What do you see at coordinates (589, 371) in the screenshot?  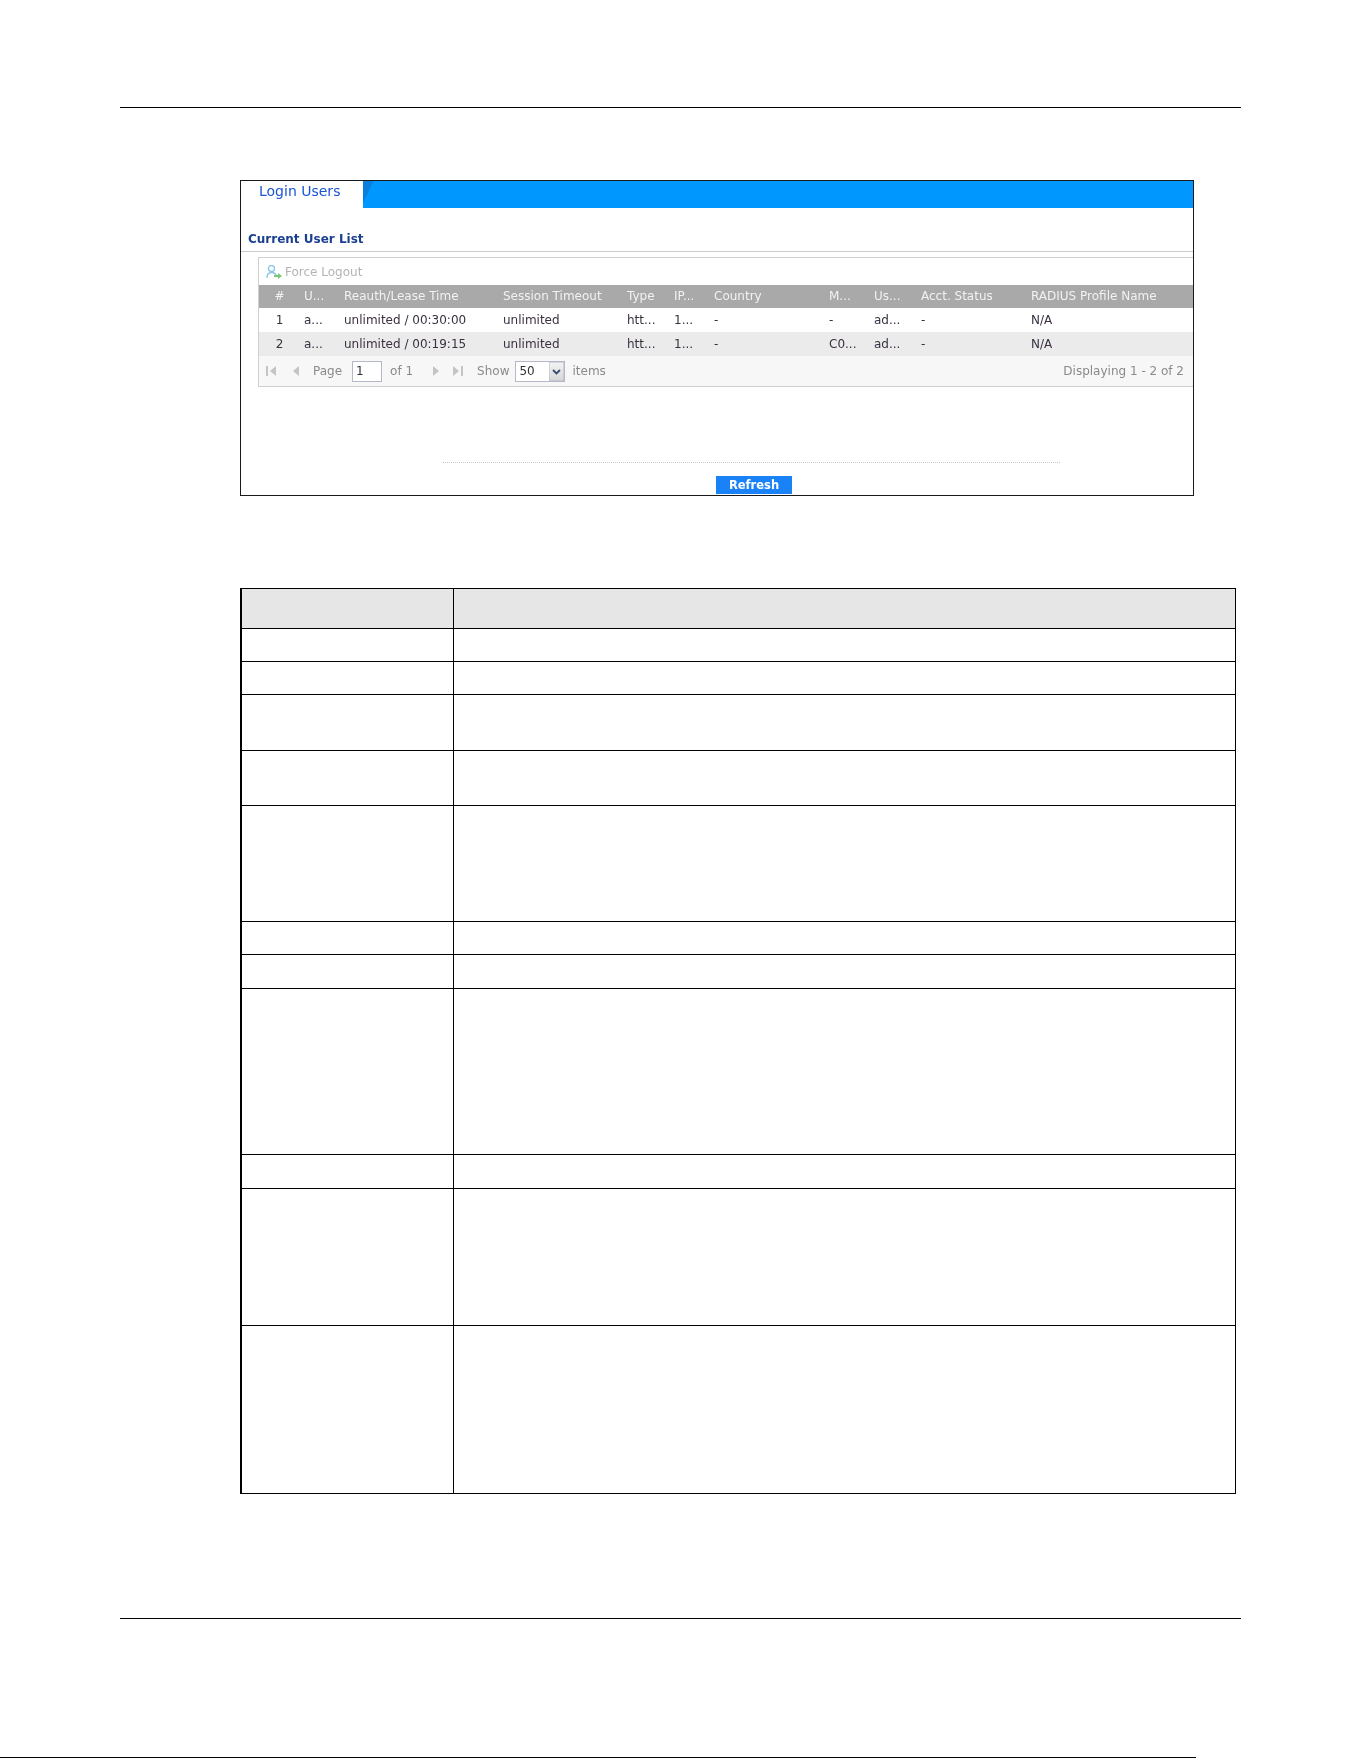 I see `items-label: items` at bounding box center [589, 371].